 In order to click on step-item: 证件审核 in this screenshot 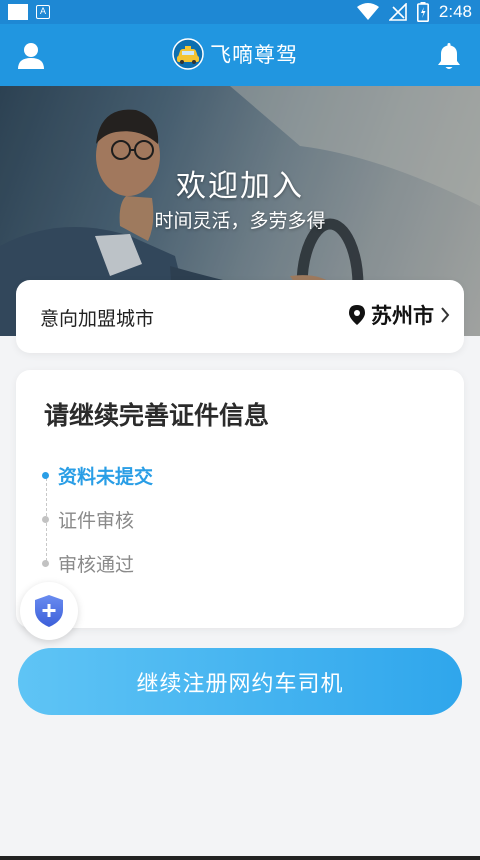, I will do `click(88, 519)`.